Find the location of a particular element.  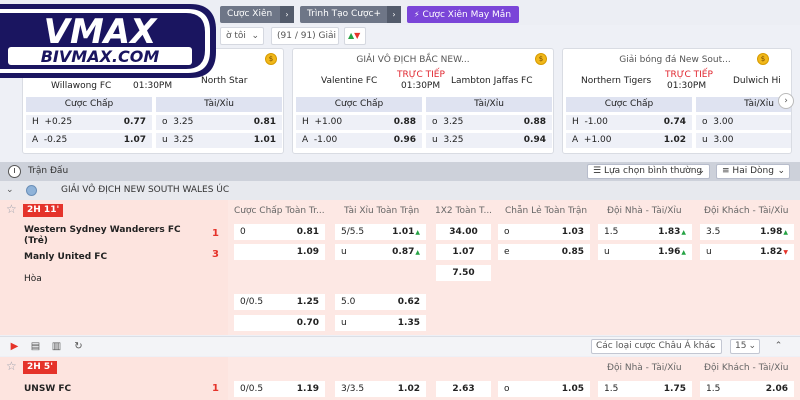

odd-cell: 1.09 is located at coordinates (279, 252).